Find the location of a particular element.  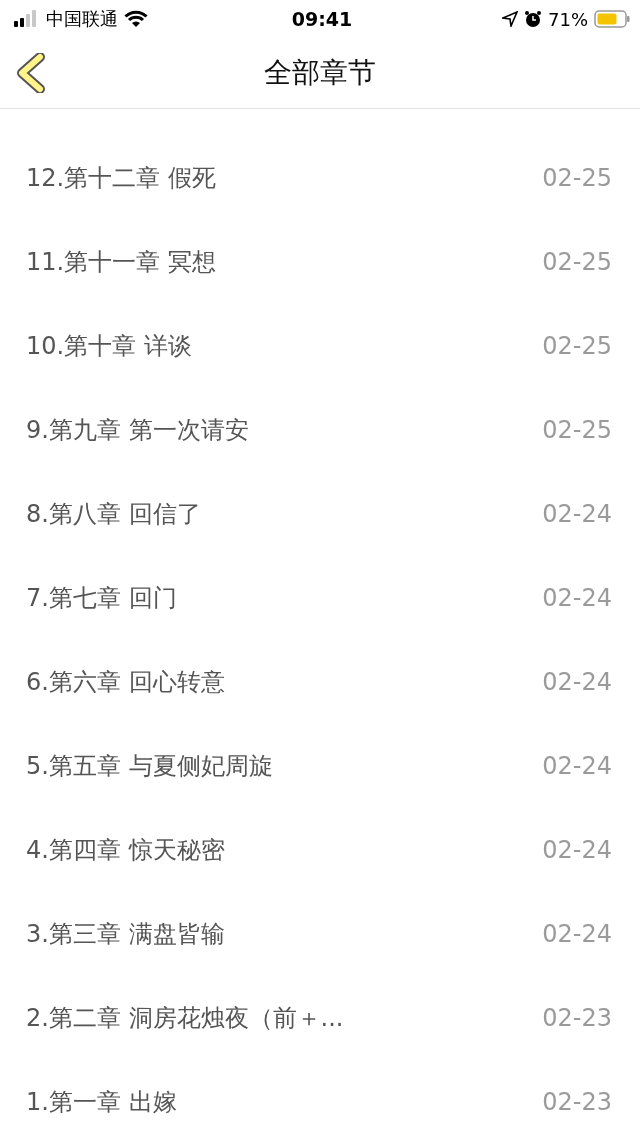

chapter-title: 11.第十一章 冥想 is located at coordinates (121, 262).